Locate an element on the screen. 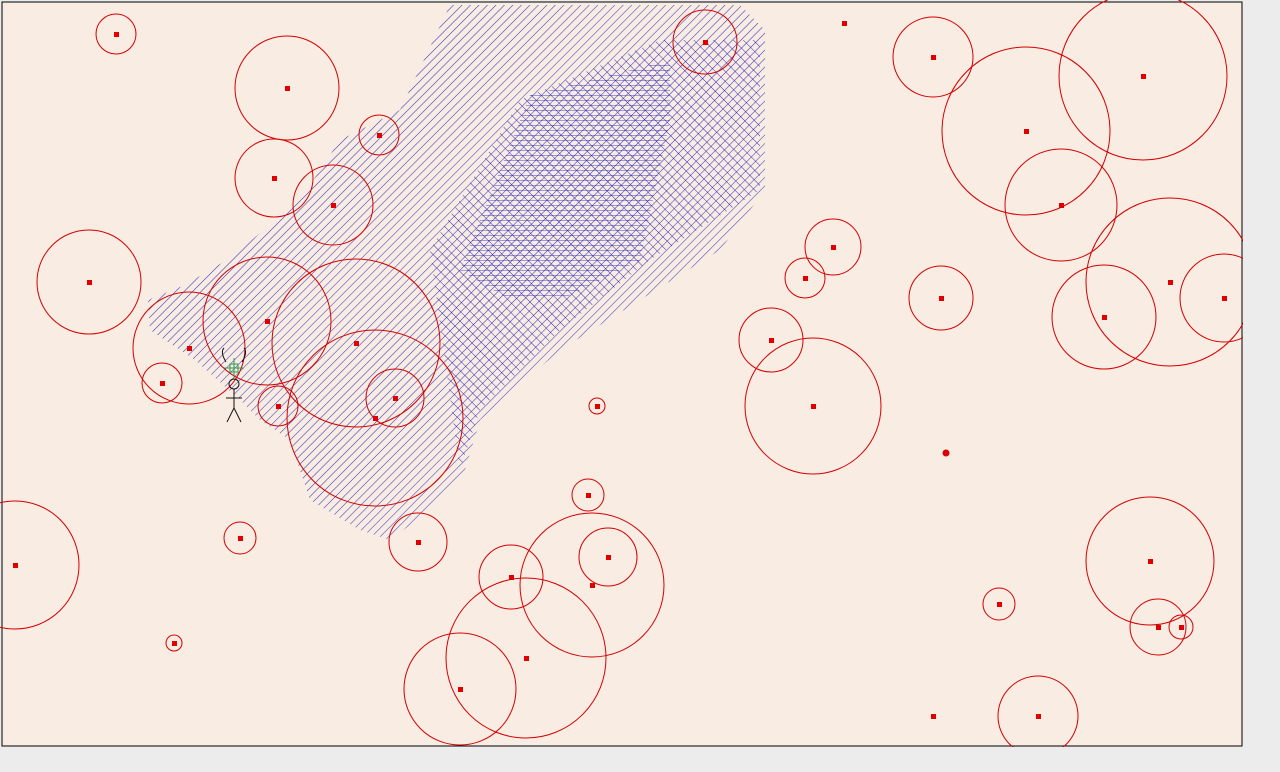 Image resolution: width=1280 pixels, height=772 pixels. window-frame-right is located at coordinates (1261, 384).